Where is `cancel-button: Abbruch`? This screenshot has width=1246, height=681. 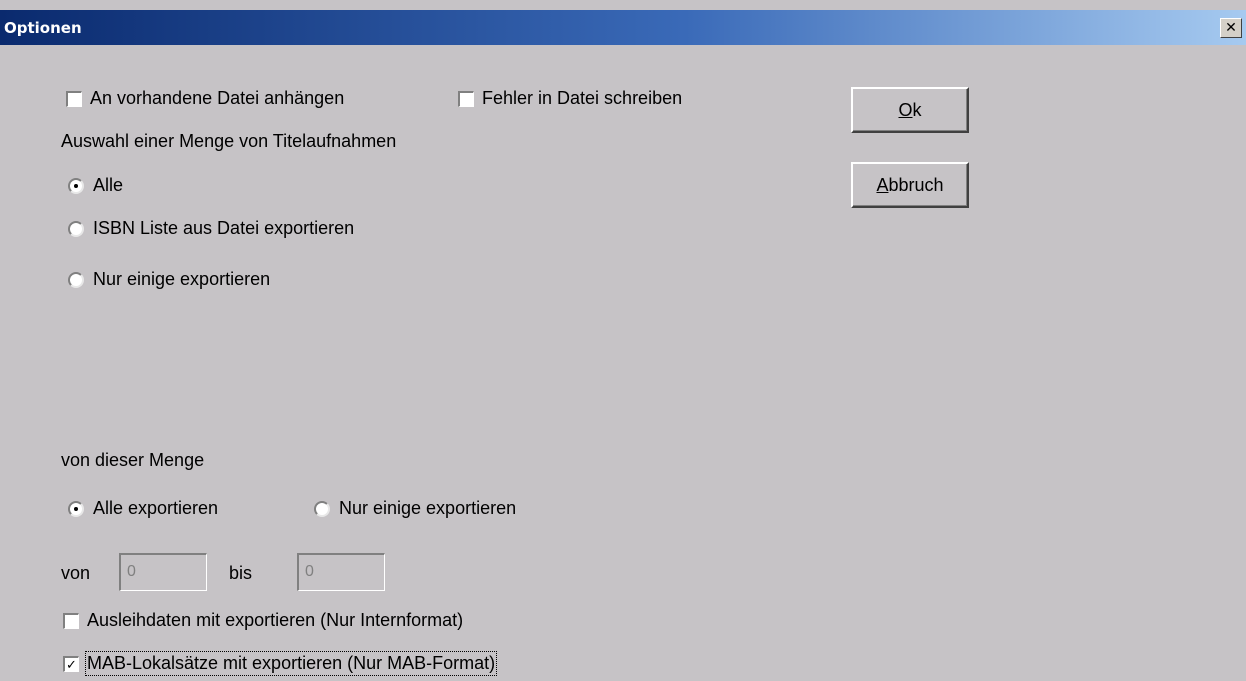
cancel-button: Abbruch is located at coordinates (910, 185).